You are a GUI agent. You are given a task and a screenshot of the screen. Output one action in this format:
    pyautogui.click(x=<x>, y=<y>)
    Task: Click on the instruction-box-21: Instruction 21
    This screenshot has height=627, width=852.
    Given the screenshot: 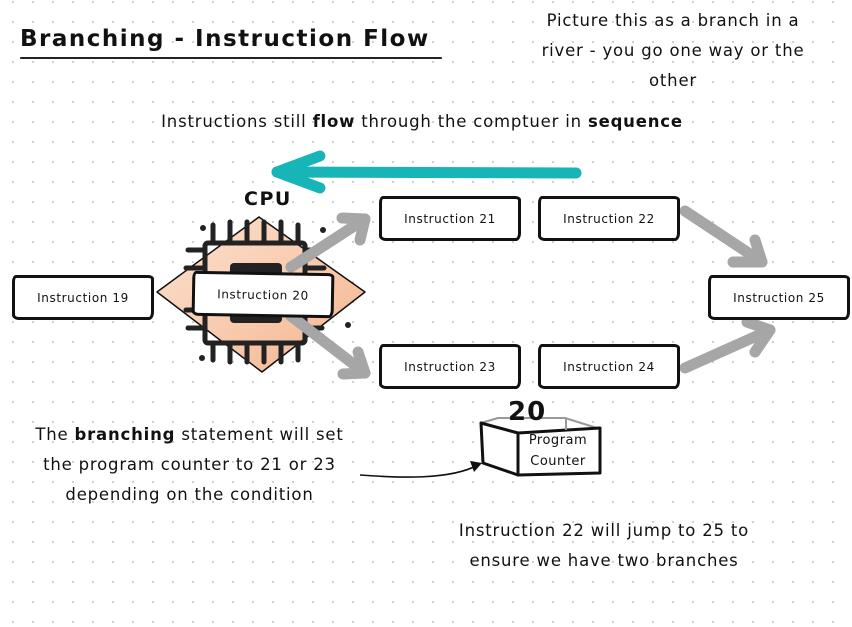 What is the action you would take?
    pyautogui.click(x=450, y=218)
    